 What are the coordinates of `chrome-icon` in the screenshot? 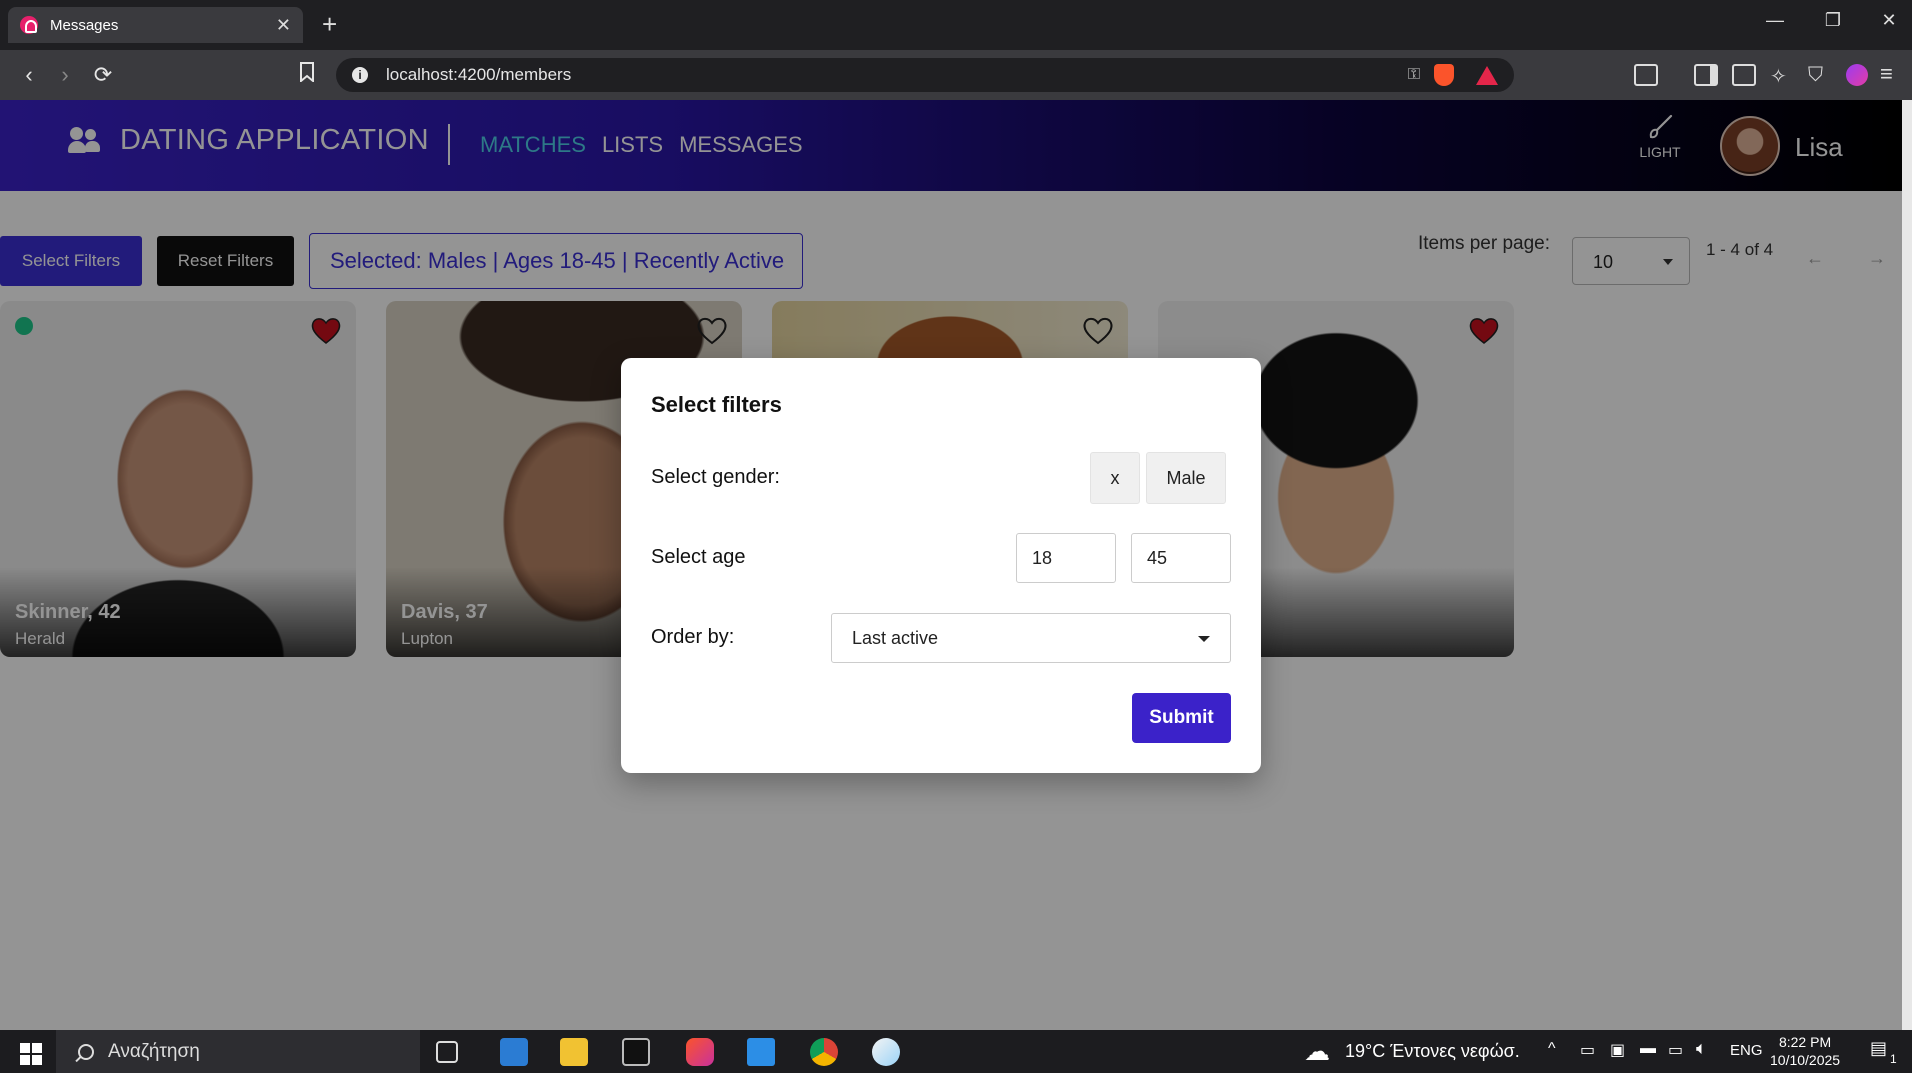 It's located at (824, 1052).